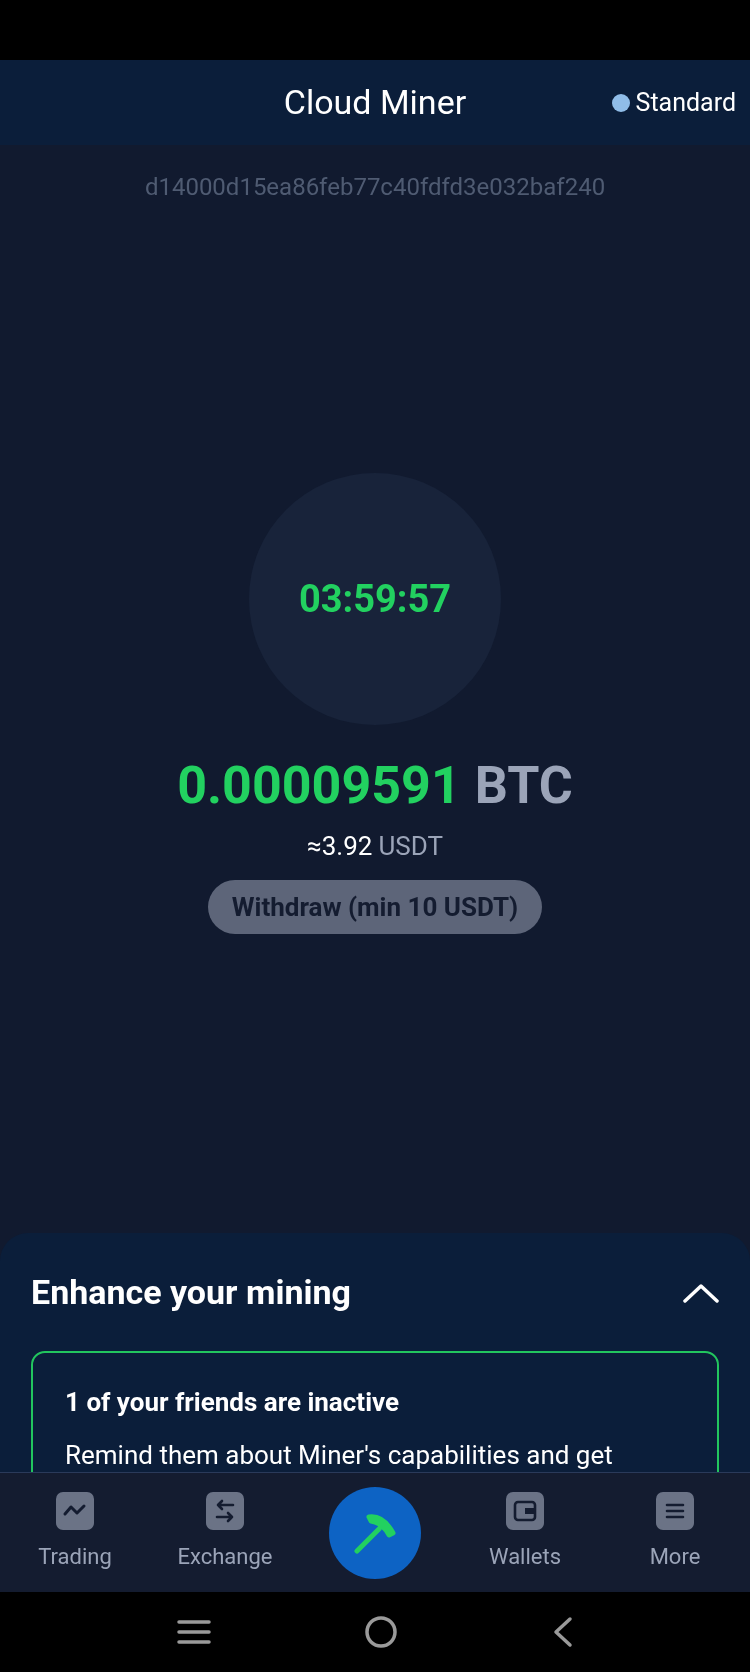 This screenshot has width=750, height=1672. I want to click on home-icon, so click(381, 1632).